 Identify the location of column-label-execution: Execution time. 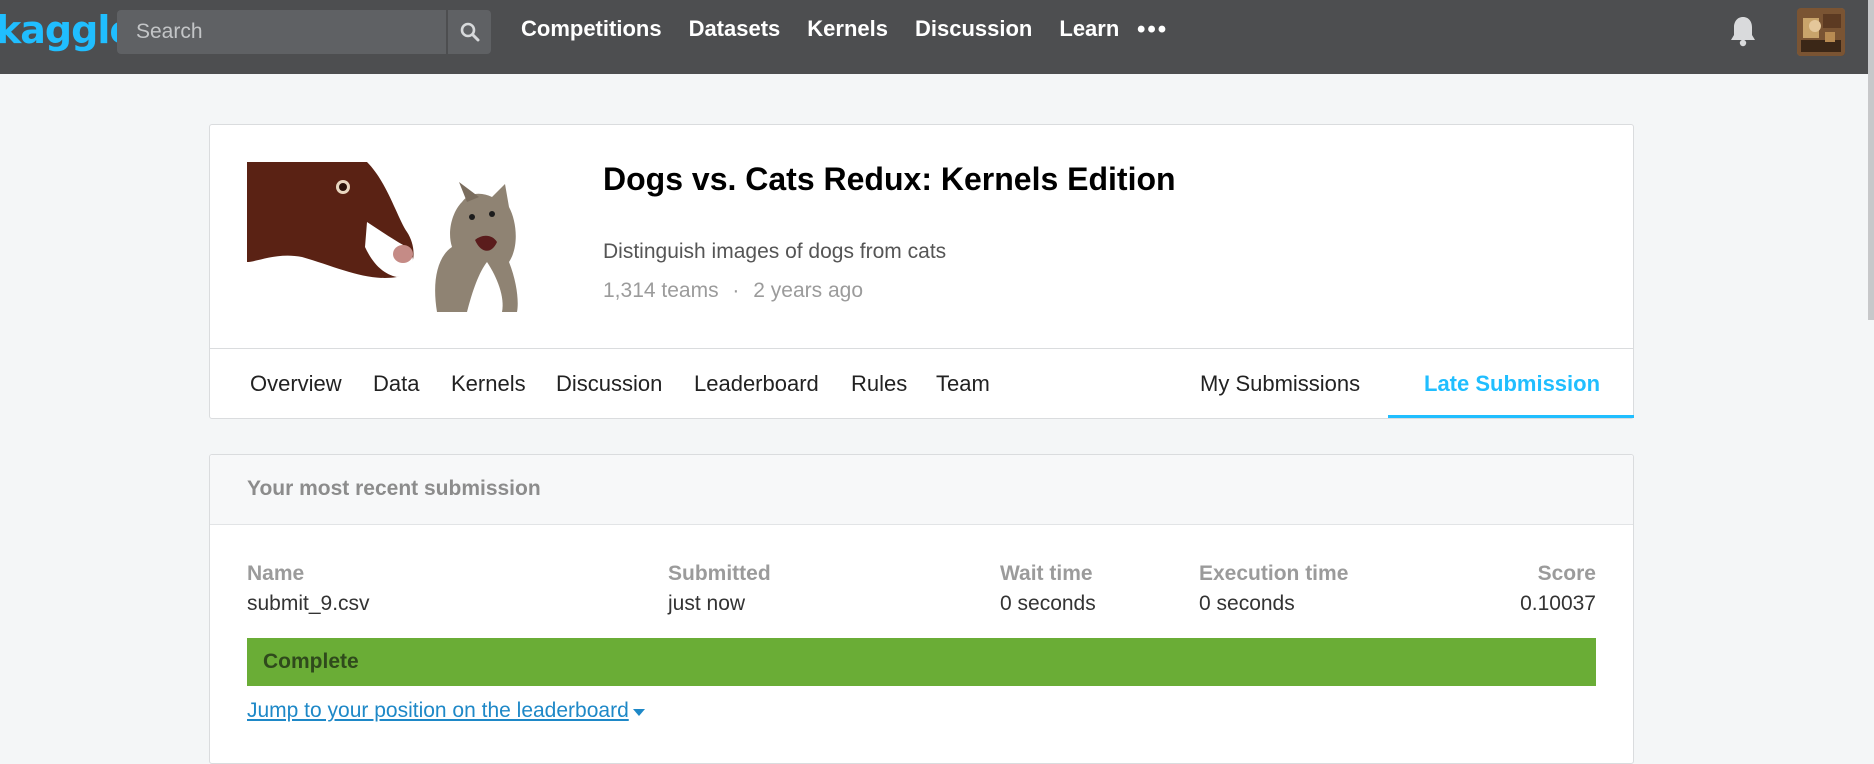
(1274, 573).